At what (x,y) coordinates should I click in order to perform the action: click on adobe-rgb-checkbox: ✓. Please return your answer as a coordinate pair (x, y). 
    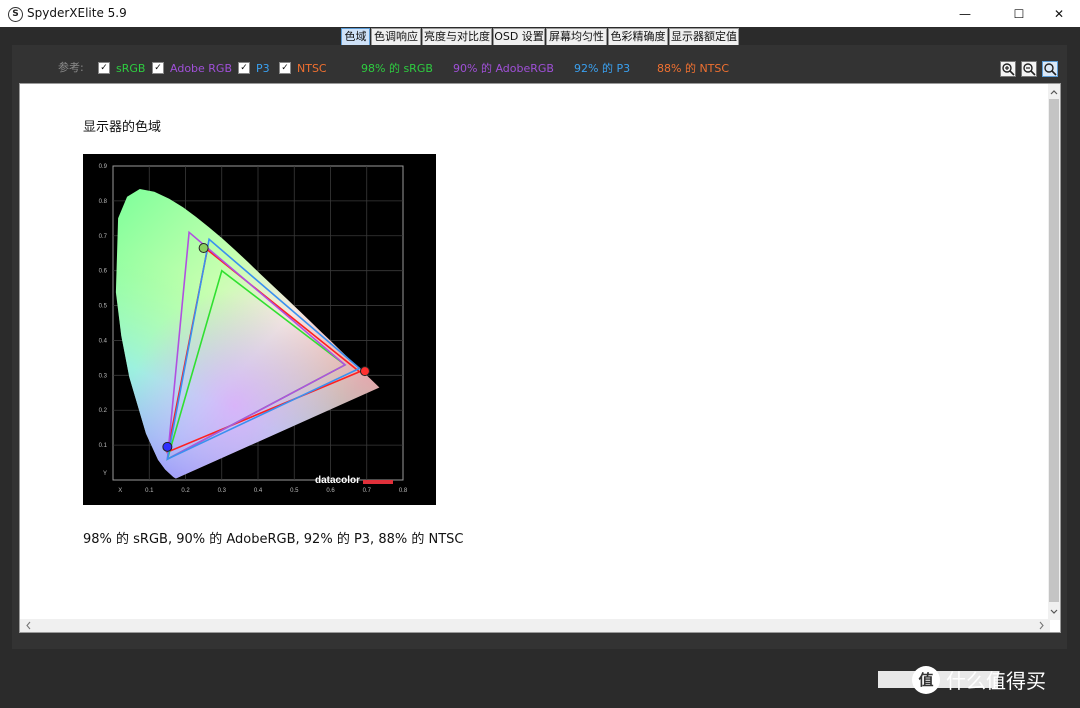
    Looking at the image, I should click on (158, 68).